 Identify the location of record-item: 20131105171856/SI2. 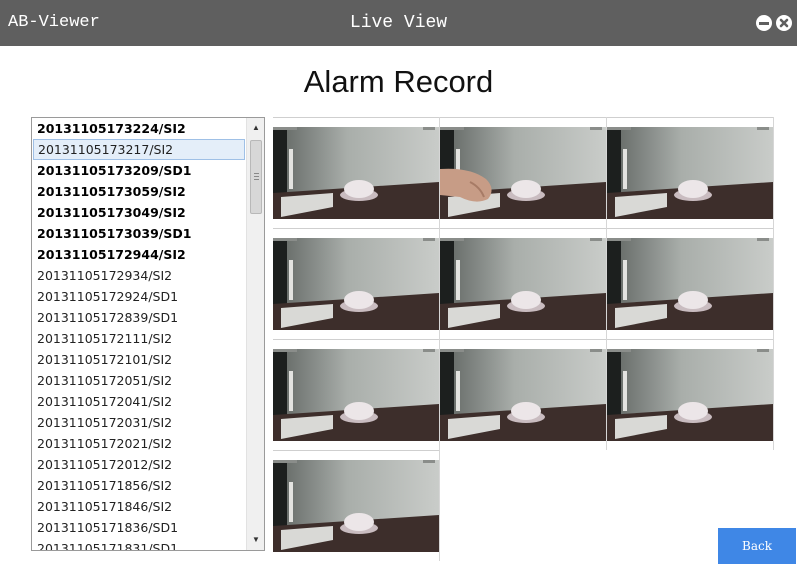
(139, 485).